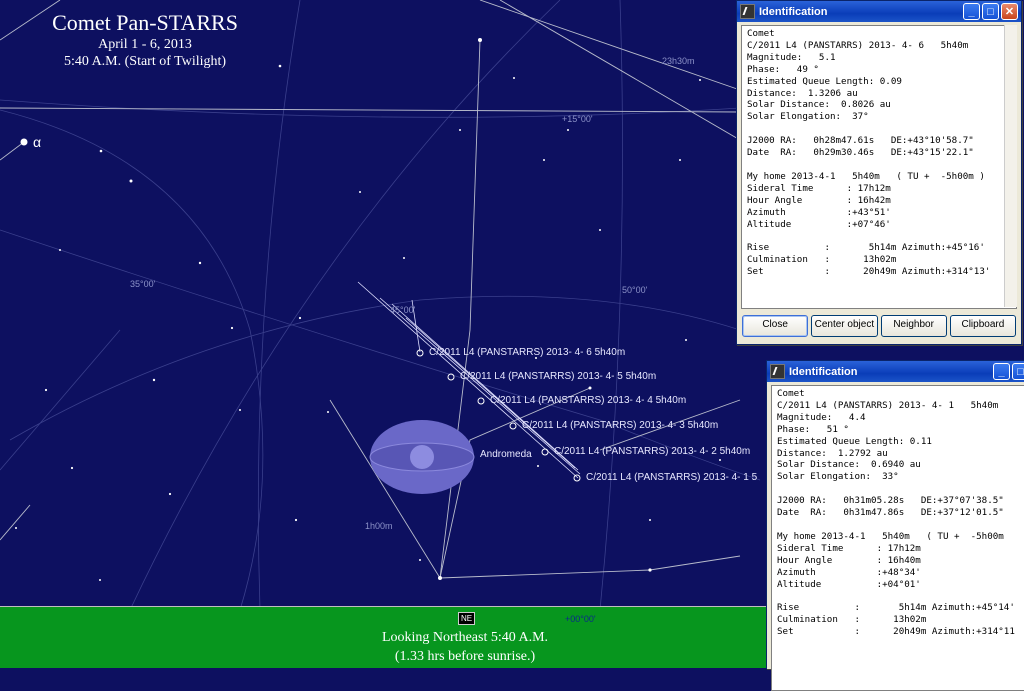 This screenshot has height=691, width=1024. What do you see at coordinates (982, 326) in the screenshot?
I see `clipboard-button: Clipboard` at bounding box center [982, 326].